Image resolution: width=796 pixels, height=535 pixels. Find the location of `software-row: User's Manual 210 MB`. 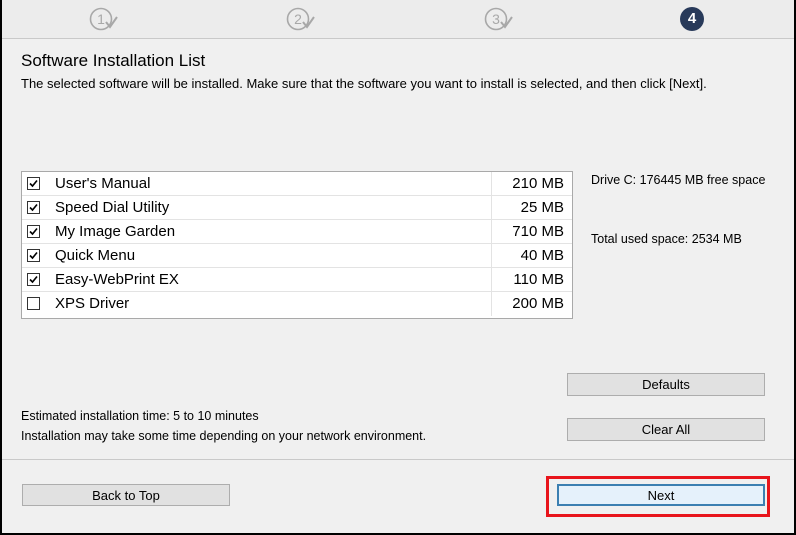

software-row: User's Manual 210 MB is located at coordinates (297, 184).